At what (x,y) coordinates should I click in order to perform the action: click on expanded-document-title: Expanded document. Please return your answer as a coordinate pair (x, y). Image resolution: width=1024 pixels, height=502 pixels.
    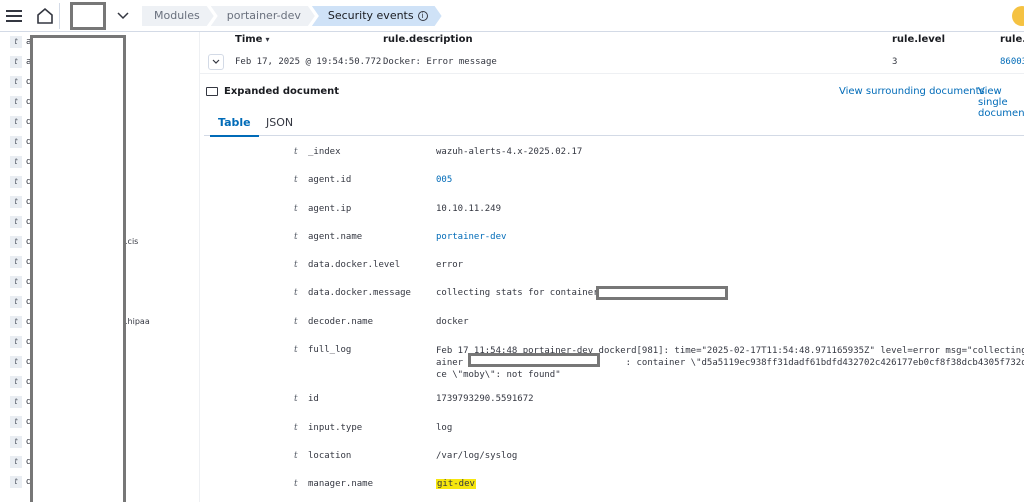
    Looking at the image, I should click on (272, 91).